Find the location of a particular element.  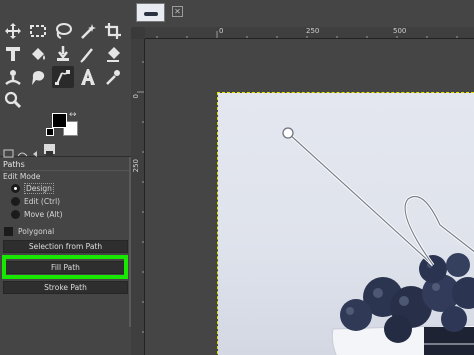

move-tool-icon is located at coordinates (13, 31).